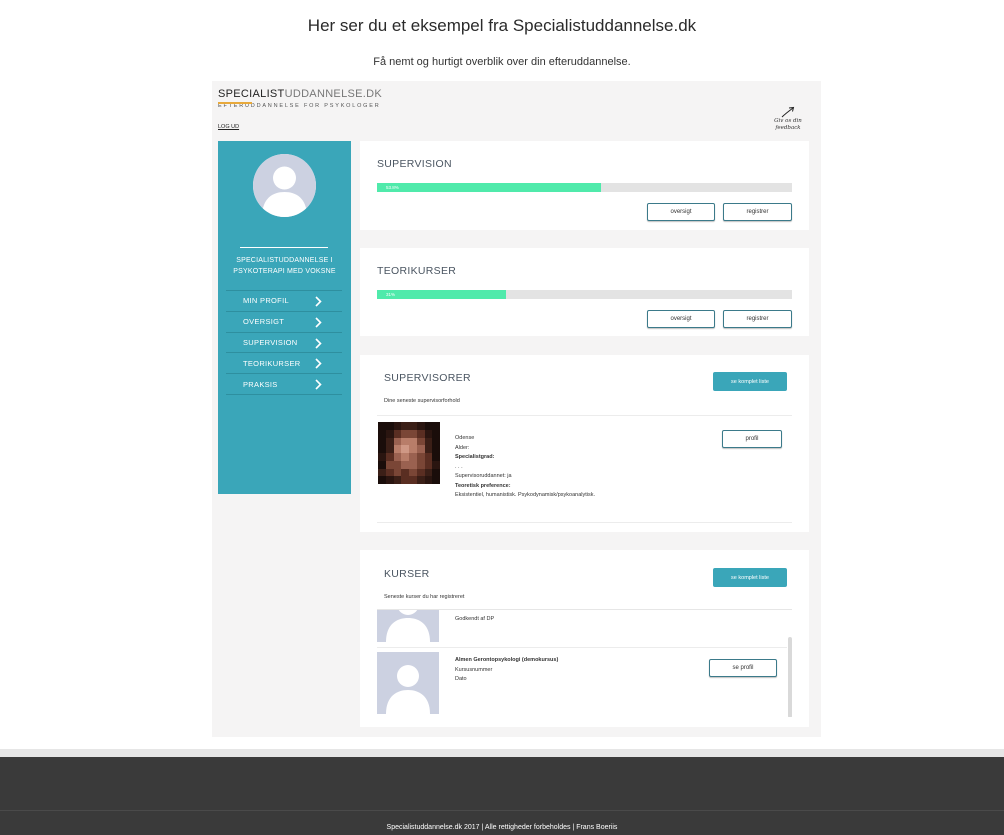  Describe the element at coordinates (788, 128) in the screenshot. I see `feedback-line-2: feedback` at that location.